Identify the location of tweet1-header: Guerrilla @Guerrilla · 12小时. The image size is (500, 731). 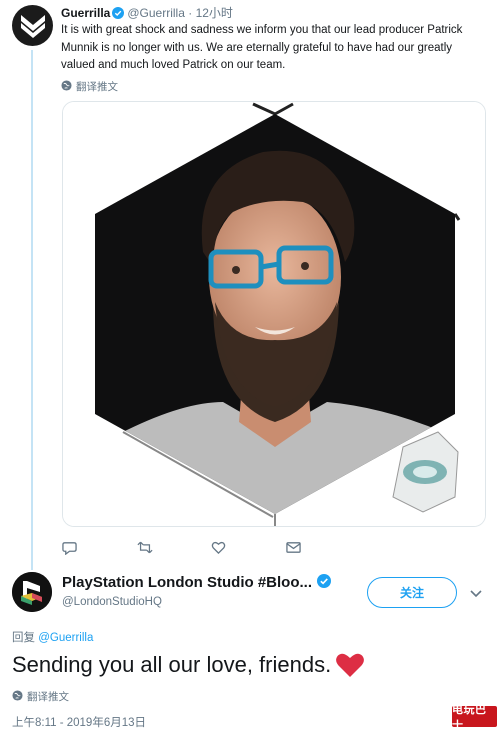
(147, 13).